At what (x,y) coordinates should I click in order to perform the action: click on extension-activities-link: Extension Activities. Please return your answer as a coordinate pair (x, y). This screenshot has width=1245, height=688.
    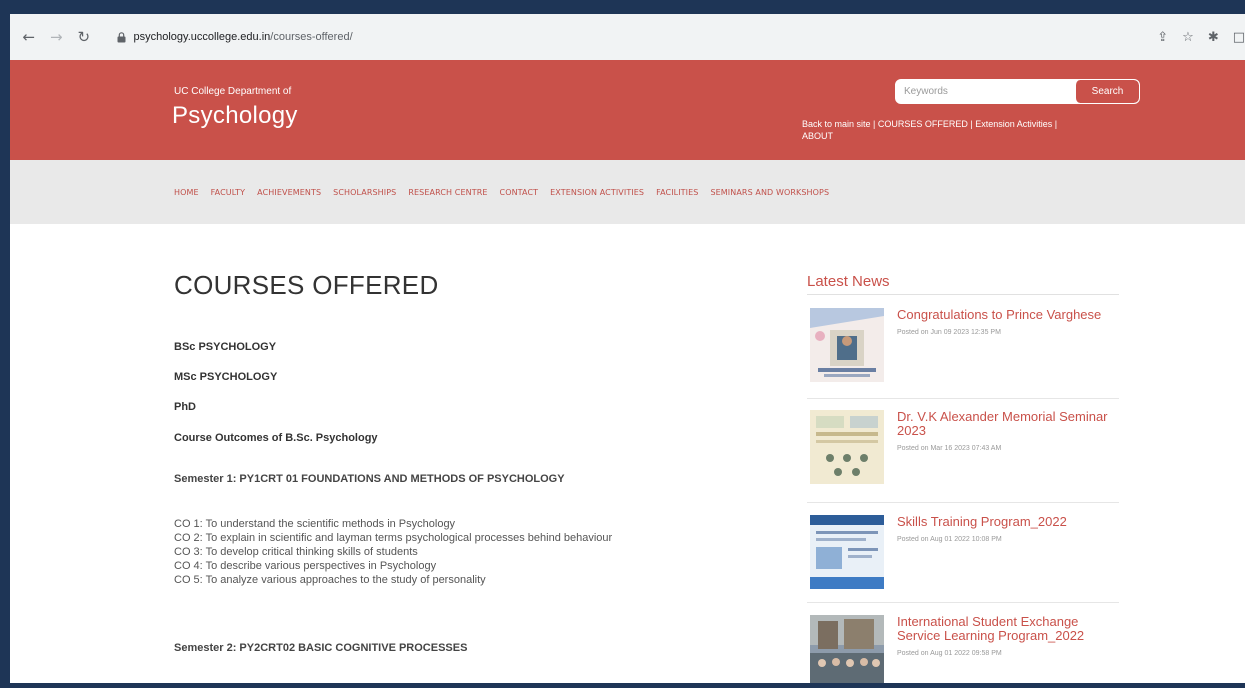
    Looking at the image, I should click on (1013, 124).